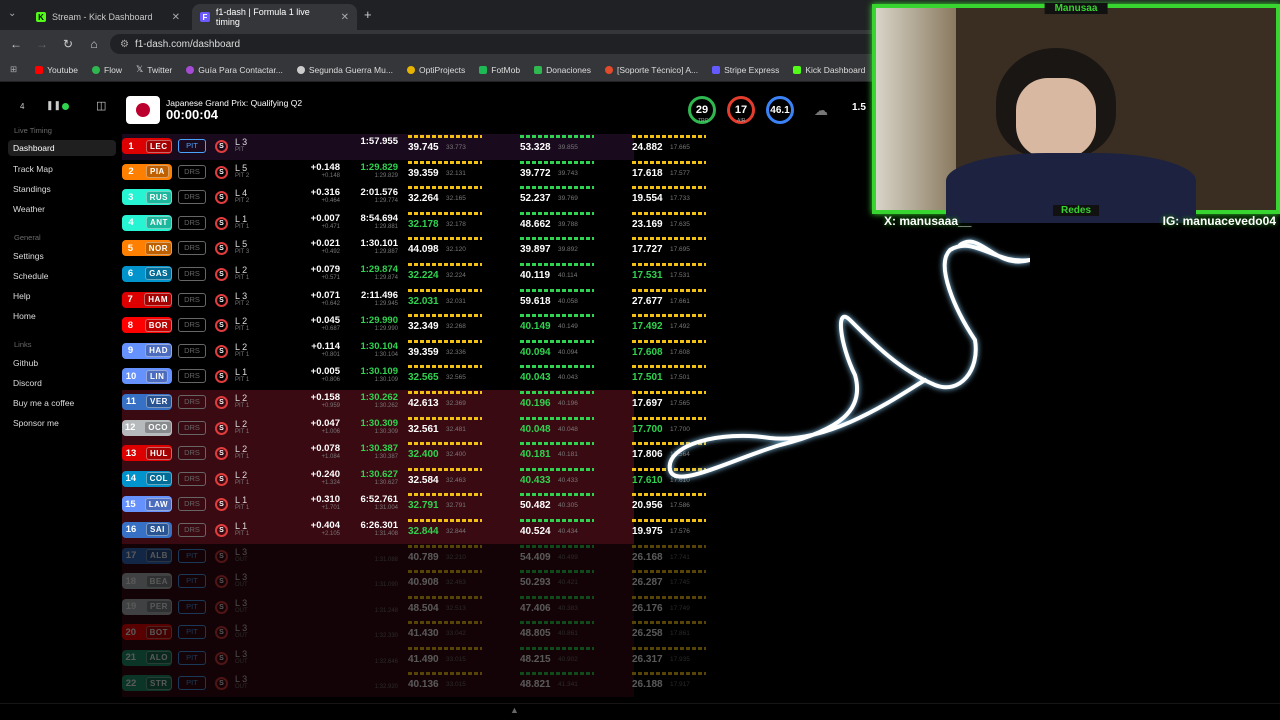 The width and height of the screenshot is (1280, 720). I want to click on forward-icon: →, so click(42, 44).